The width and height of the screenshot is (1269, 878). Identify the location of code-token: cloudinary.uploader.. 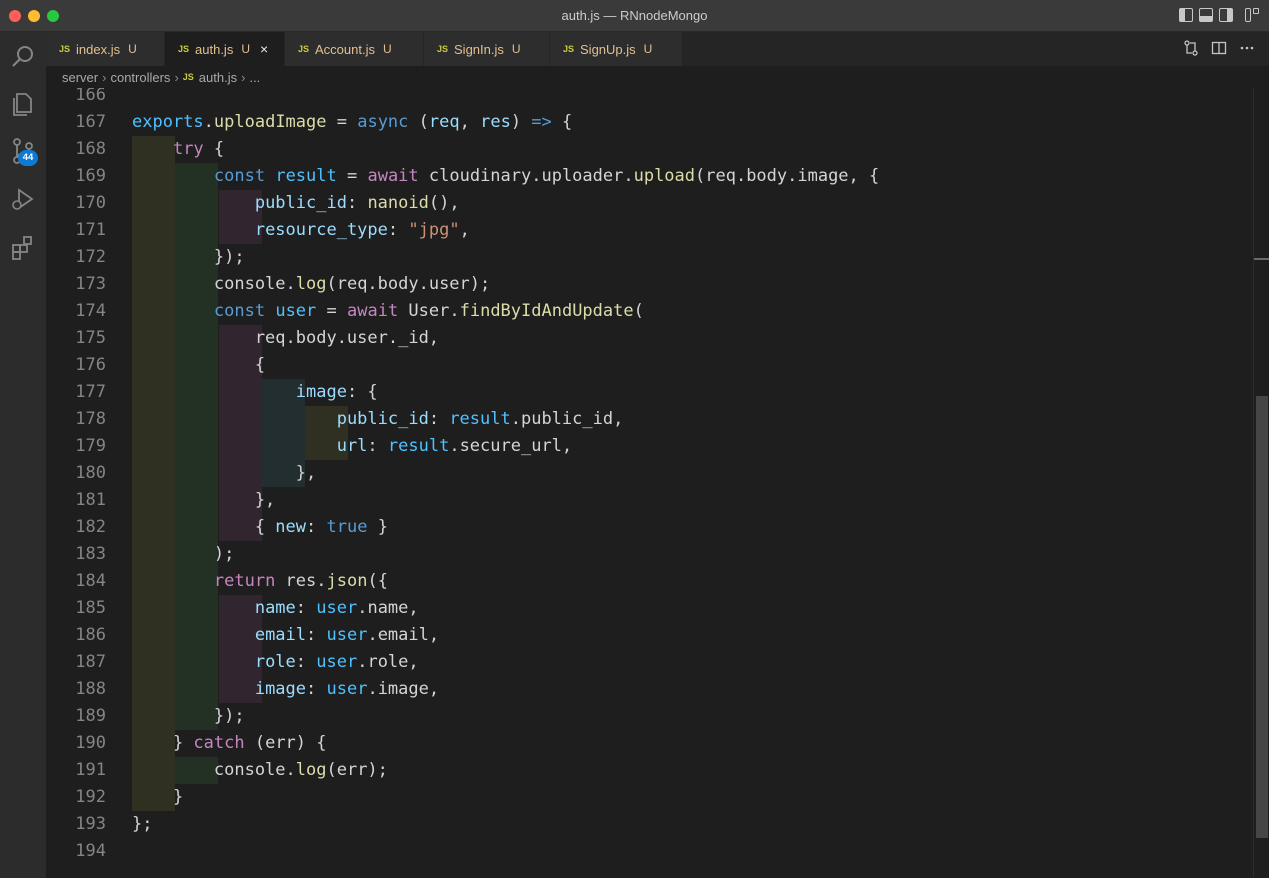
(526, 176).